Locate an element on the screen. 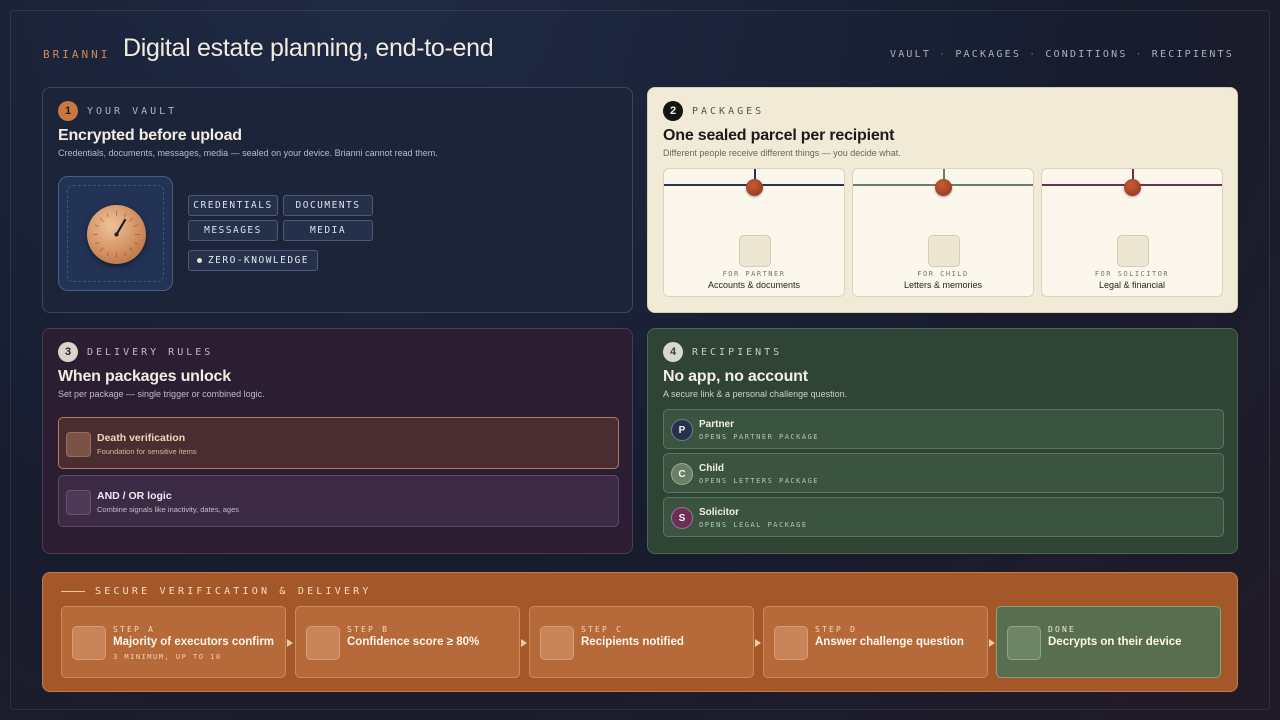 The height and width of the screenshot is (720, 1280). badge-label: ZERO-KNOWLEDGE is located at coordinates (258, 260).